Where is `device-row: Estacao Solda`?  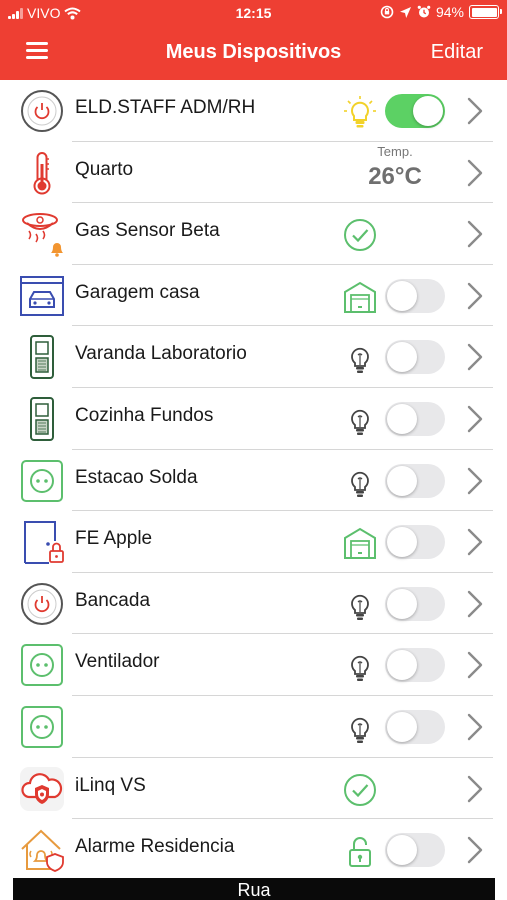 device-row: Estacao Solda is located at coordinates (253, 481).